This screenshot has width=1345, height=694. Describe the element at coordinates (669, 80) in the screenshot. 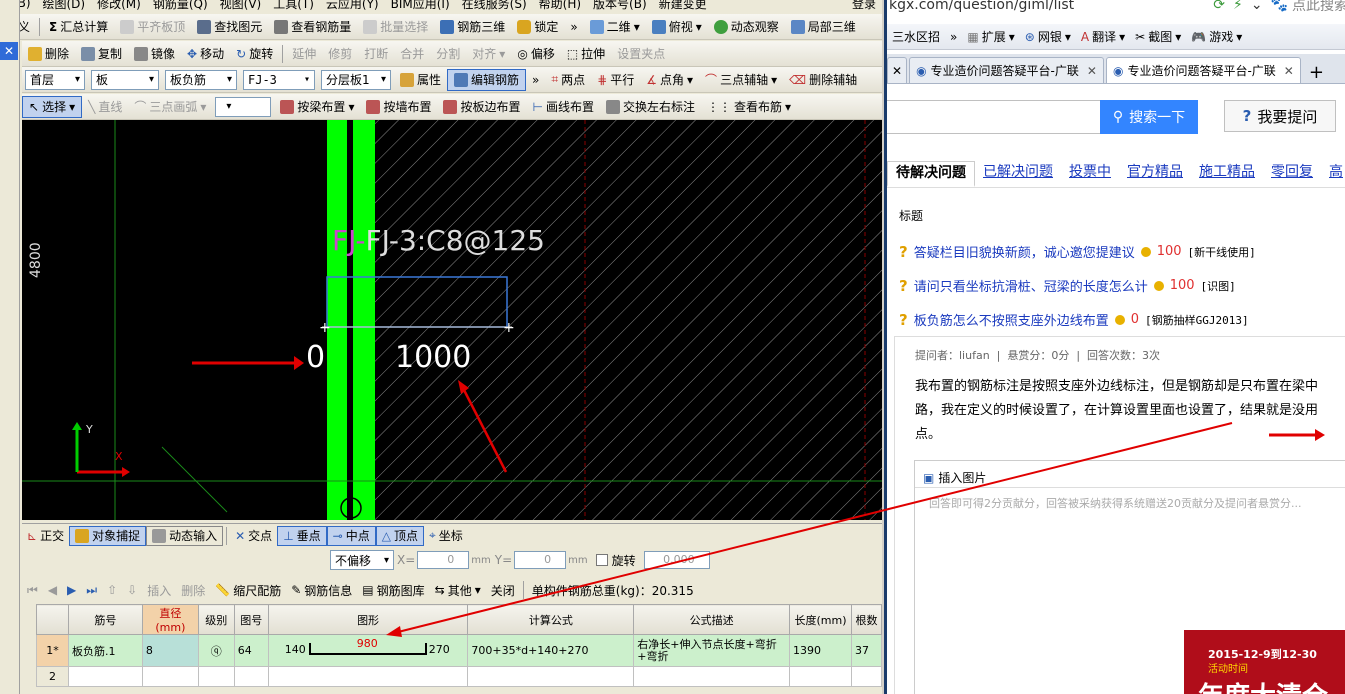

I see `point-angle-button: ∡ 点角 ▾` at that location.